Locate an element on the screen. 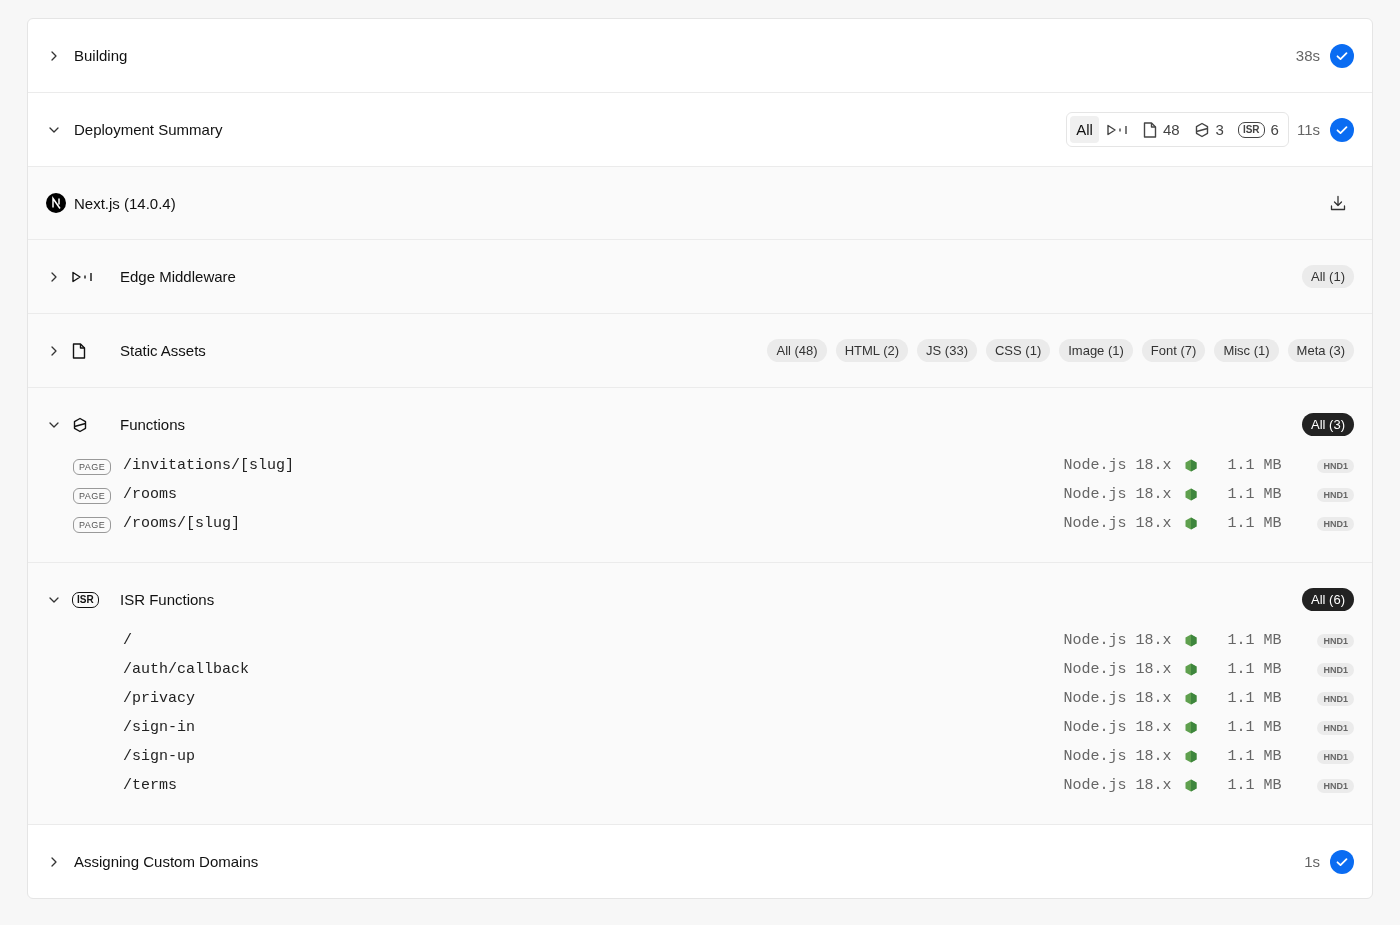  section-title: ISR Functions is located at coordinates (167, 599).